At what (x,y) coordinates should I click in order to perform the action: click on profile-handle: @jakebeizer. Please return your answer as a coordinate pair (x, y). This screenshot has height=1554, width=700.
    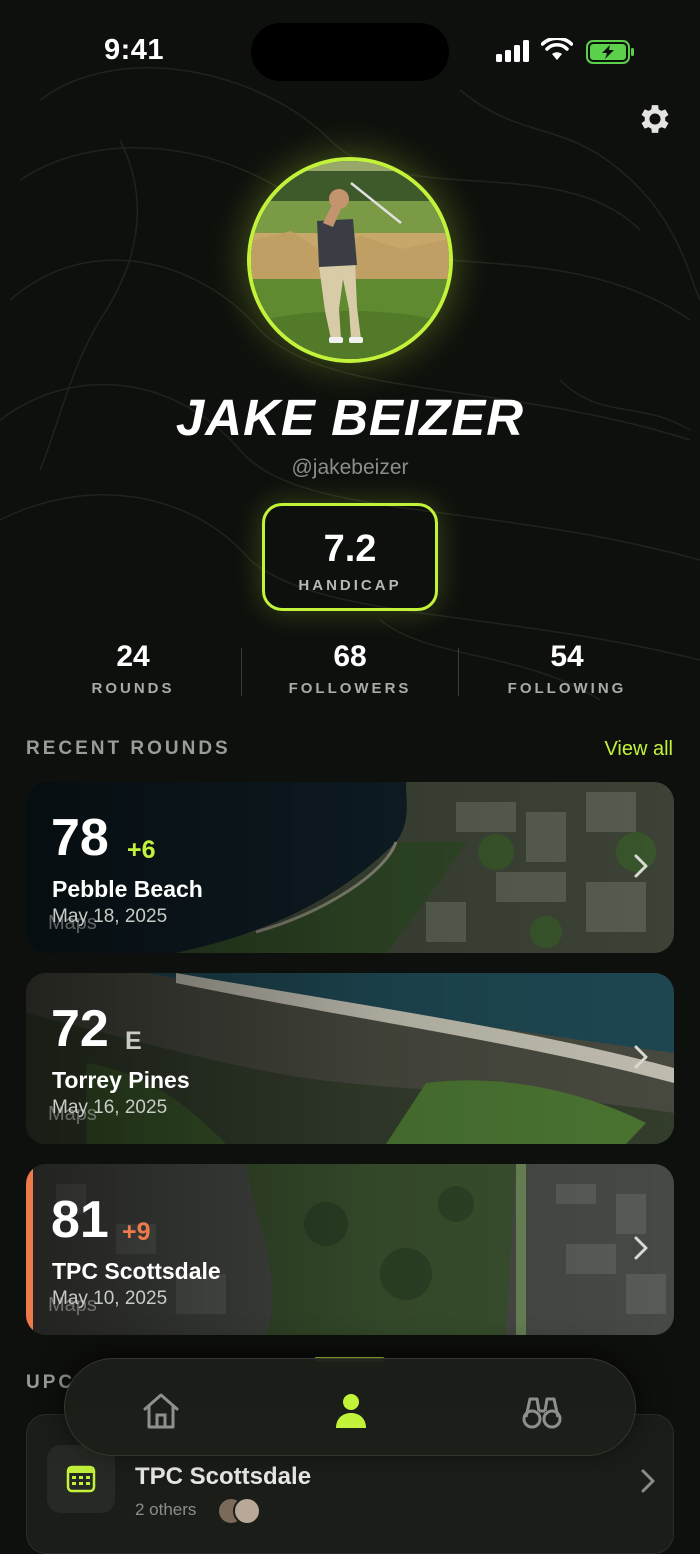
    Looking at the image, I should click on (350, 467).